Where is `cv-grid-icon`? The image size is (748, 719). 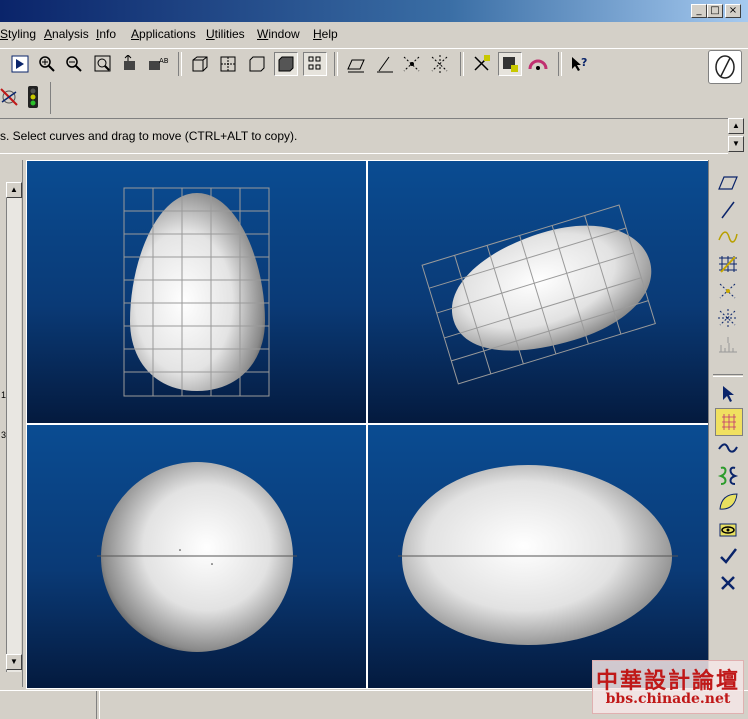 cv-grid-icon is located at coordinates (729, 422).